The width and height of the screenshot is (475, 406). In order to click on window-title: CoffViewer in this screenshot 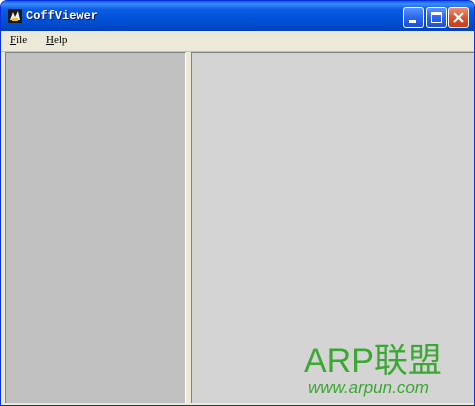, I will do `click(62, 16)`.